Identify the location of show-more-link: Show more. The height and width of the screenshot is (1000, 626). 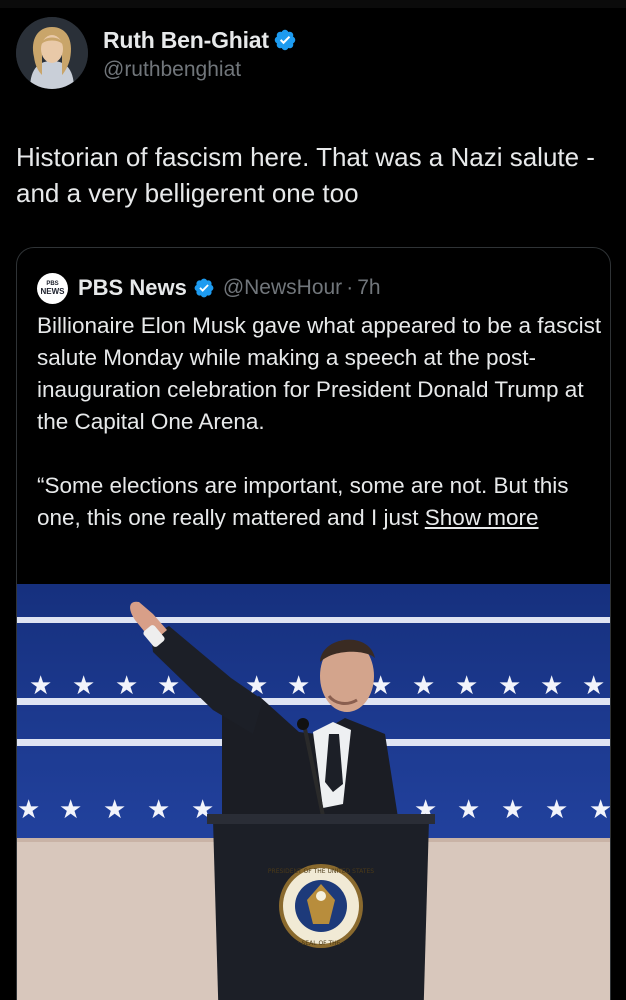
(482, 517).